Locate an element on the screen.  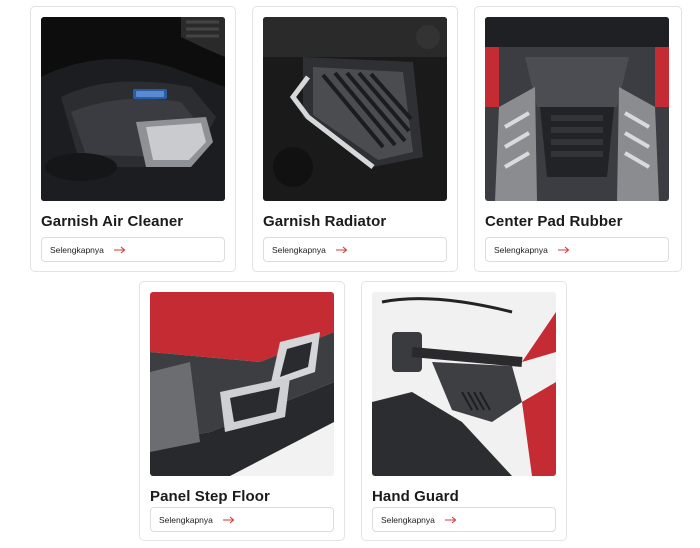
product-title: Center Pad Rubber is located at coordinates (554, 221).